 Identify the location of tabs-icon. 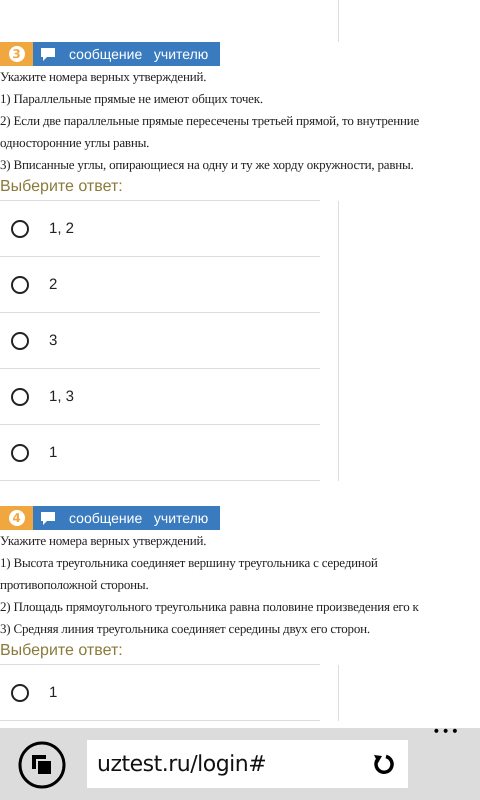
(42, 765).